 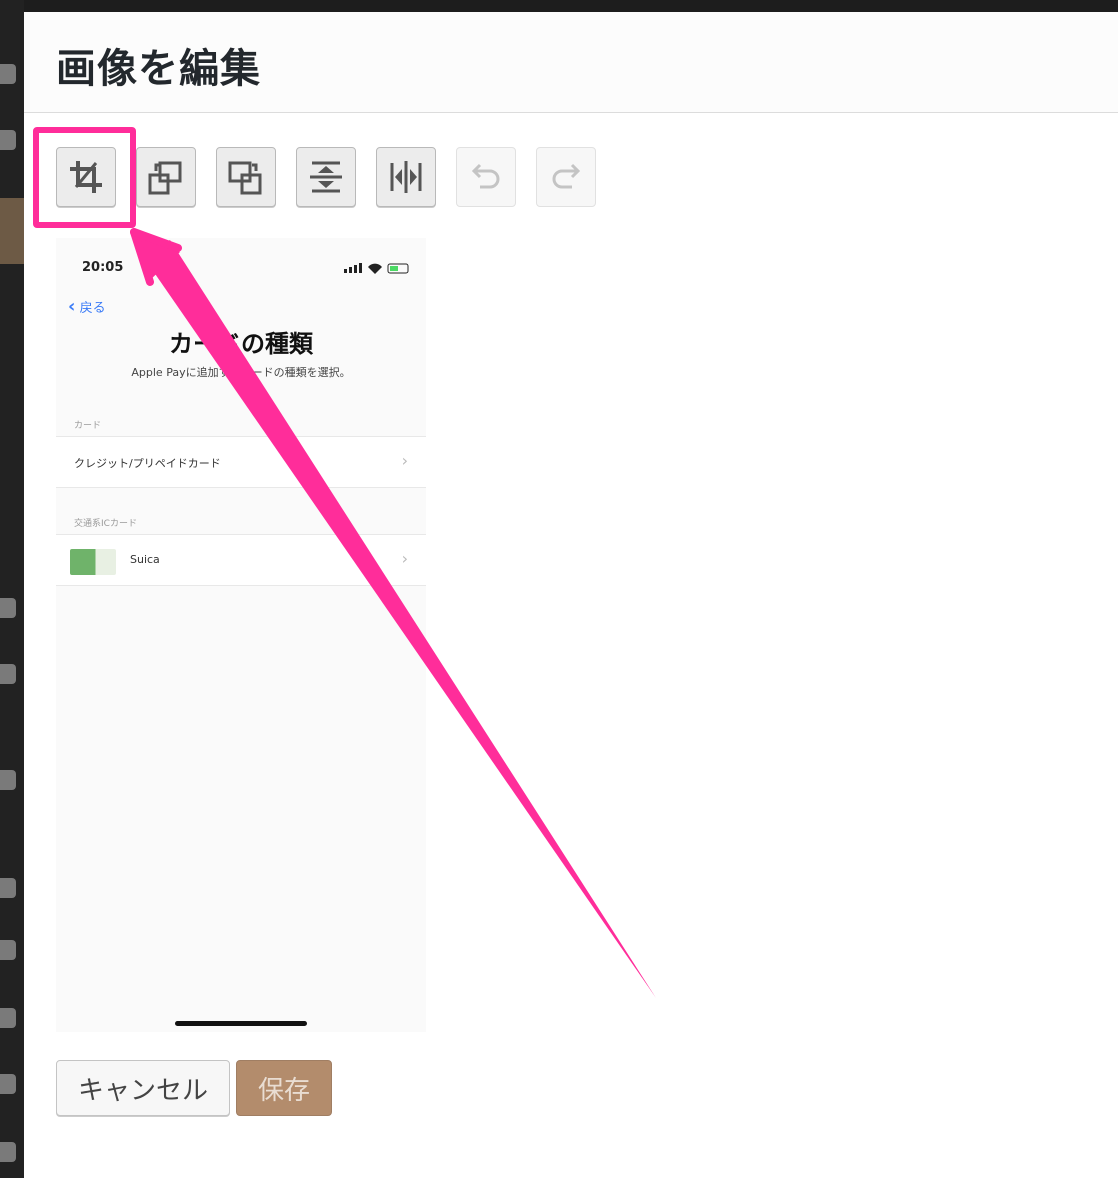 I want to click on background-sidebar, so click(x=12, y=589).